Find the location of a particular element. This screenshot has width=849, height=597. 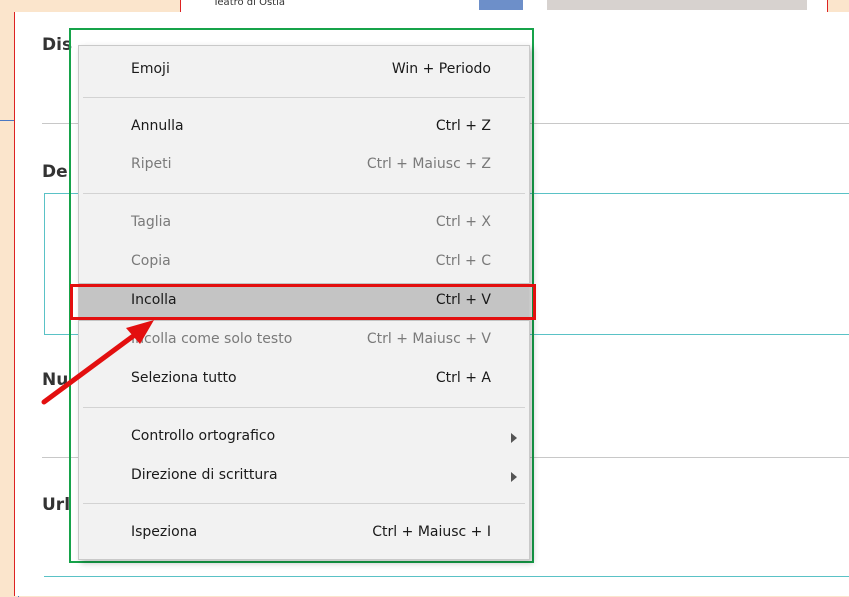

red-arrow-pointer-icon is located at coordinates (97, 362).